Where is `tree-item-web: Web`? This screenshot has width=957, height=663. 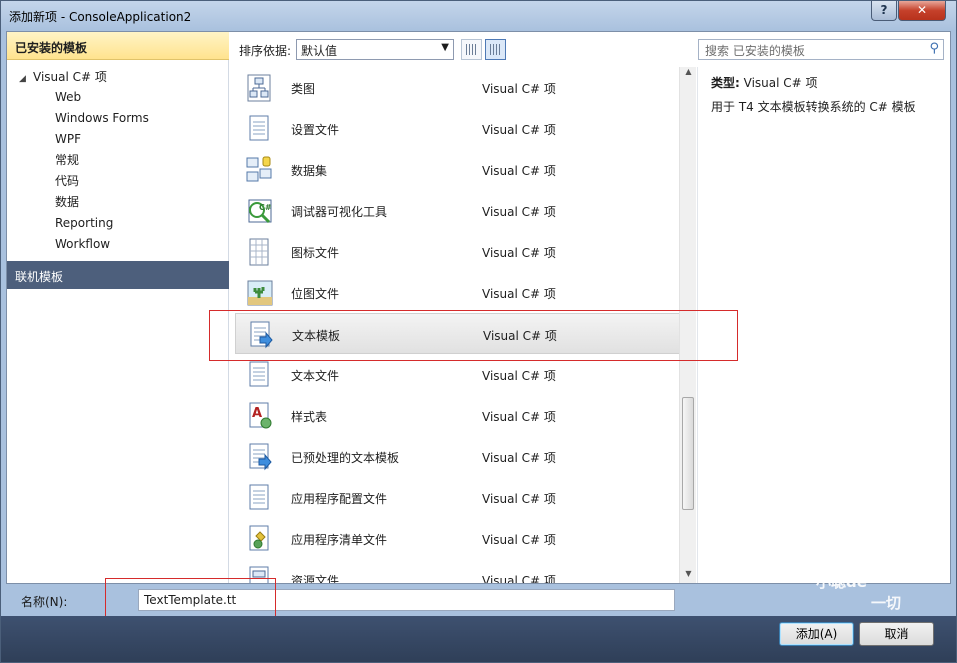
tree-item-web: Web is located at coordinates (68, 97).